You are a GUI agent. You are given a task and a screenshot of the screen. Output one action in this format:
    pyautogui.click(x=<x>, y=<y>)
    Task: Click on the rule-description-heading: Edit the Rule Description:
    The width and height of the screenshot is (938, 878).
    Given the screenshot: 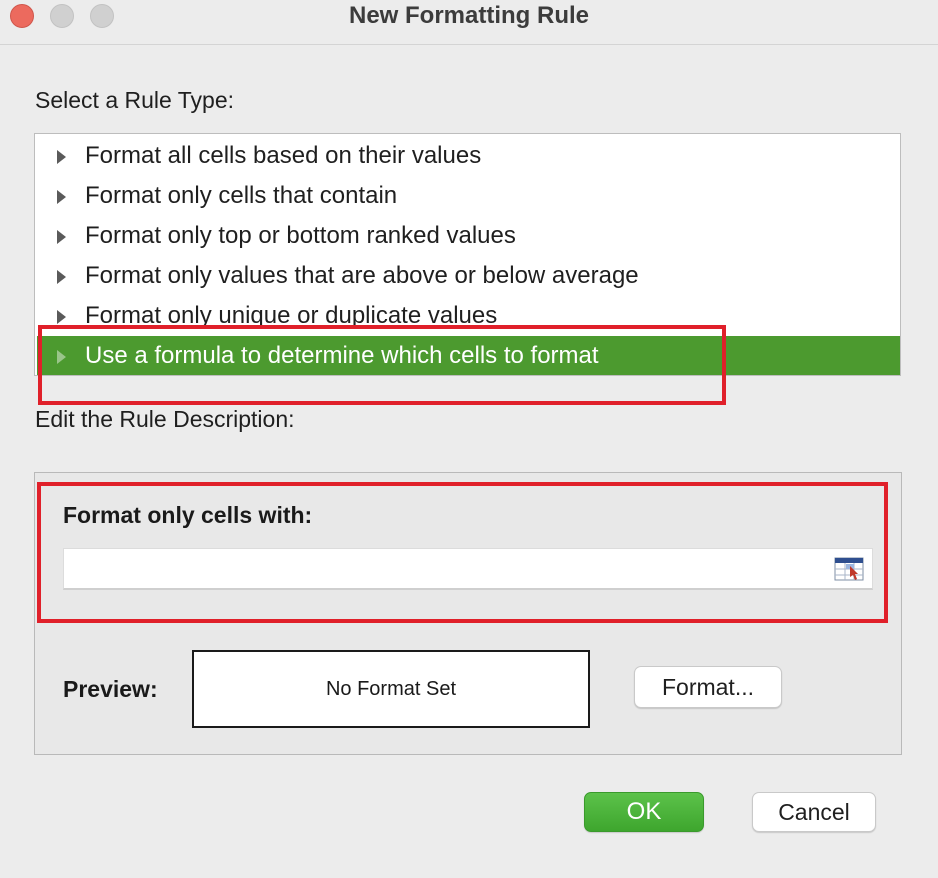 What is the action you would take?
    pyautogui.click(x=165, y=419)
    